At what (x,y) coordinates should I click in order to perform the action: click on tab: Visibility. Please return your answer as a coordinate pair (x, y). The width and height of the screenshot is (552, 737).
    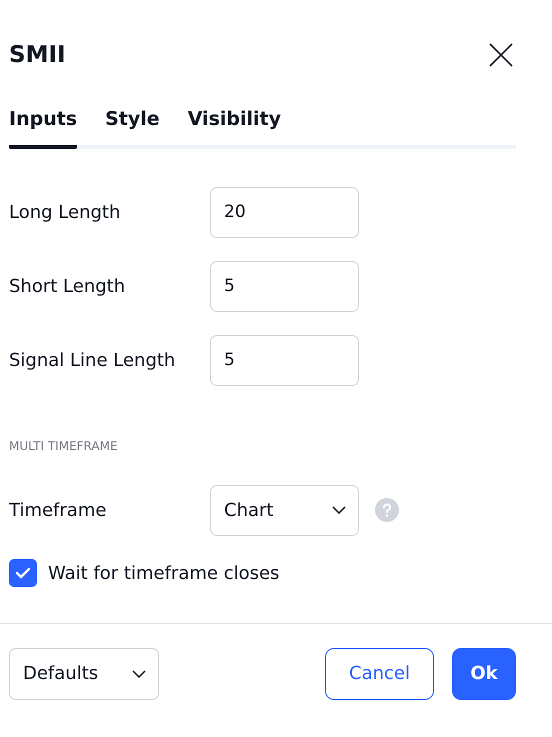
    Looking at the image, I should click on (234, 125).